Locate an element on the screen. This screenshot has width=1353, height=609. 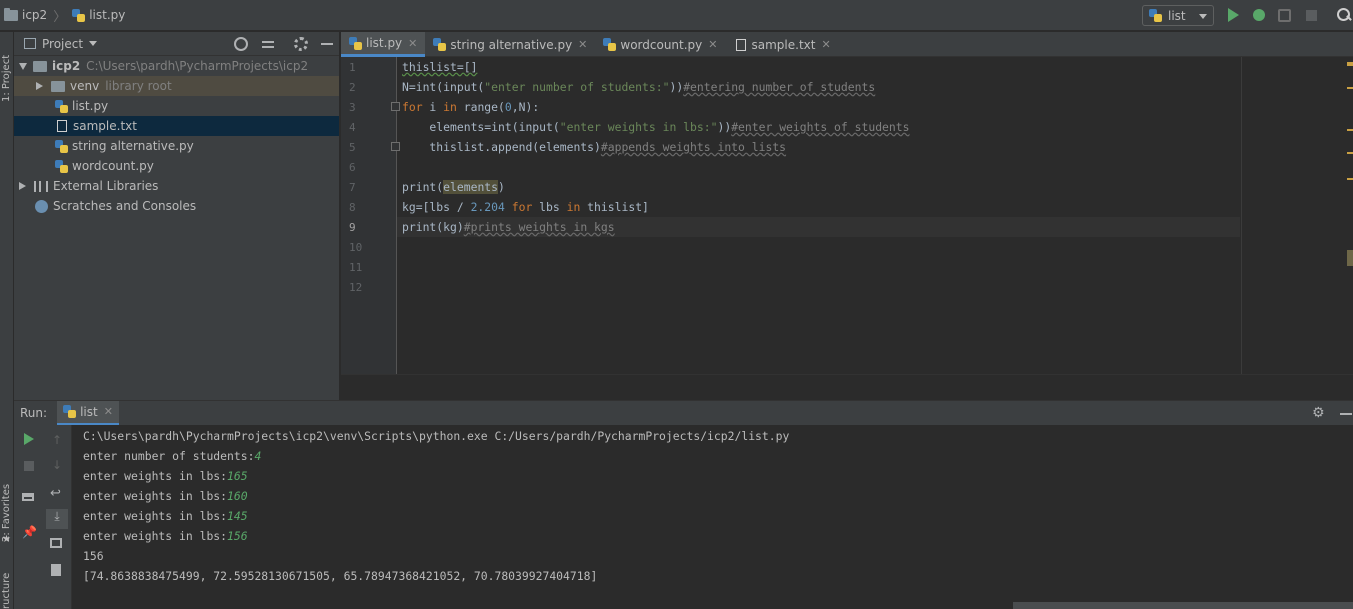
structure-tool-tab: ructure is located at coordinates (6, 588).